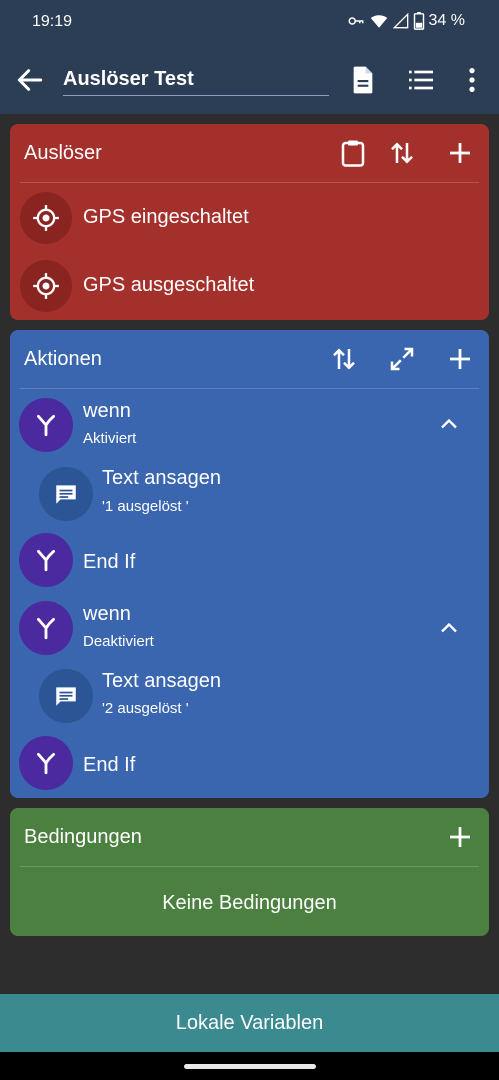 This screenshot has height=1080, width=499. Describe the element at coordinates (110, 438) in the screenshot. I see `action-subtitle: Aktiviert` at that location.